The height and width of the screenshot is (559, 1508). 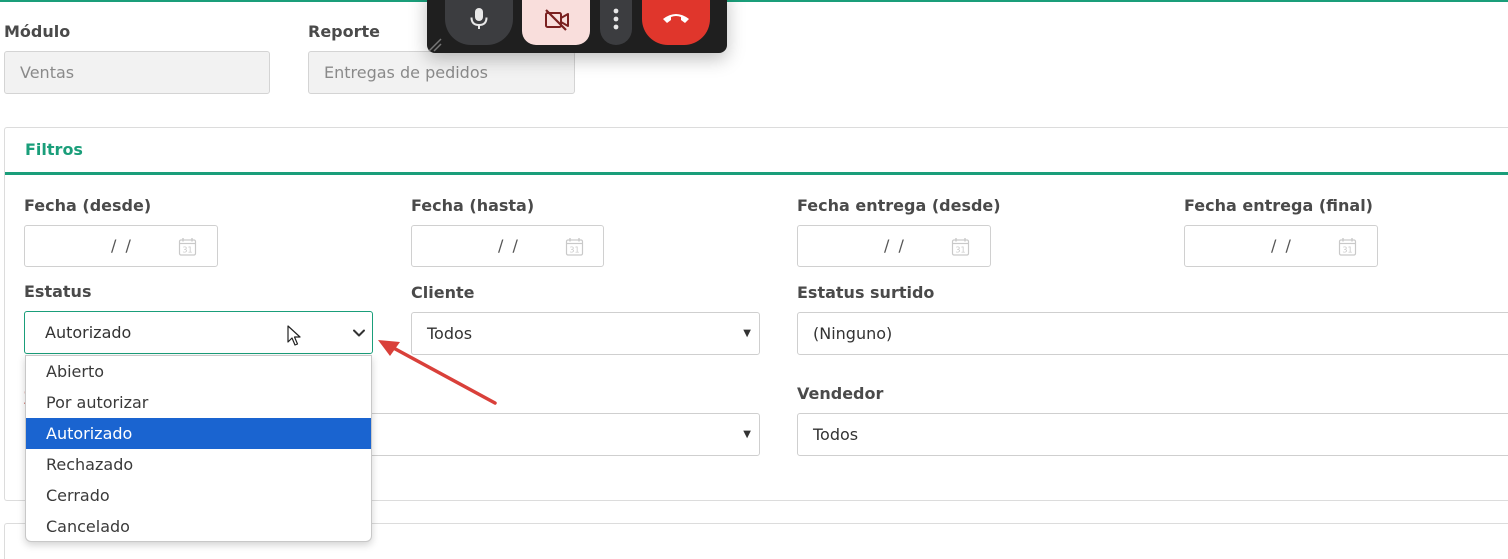 I want to click on estatus-option-abierto: Abierto, so click(x=198, y=371).